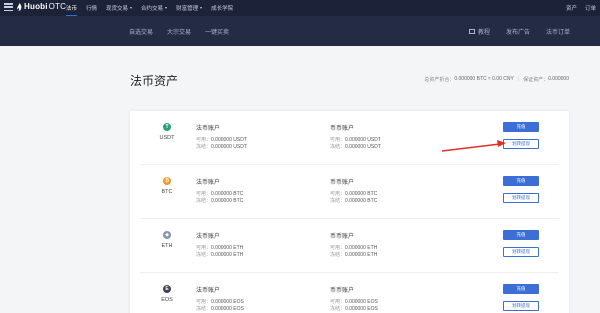 The width and height of the screenshot is (600, 313). Describe the element at coordinates (167, 289) in the screenshot. I see `eos-coin-icon: E` at that location.